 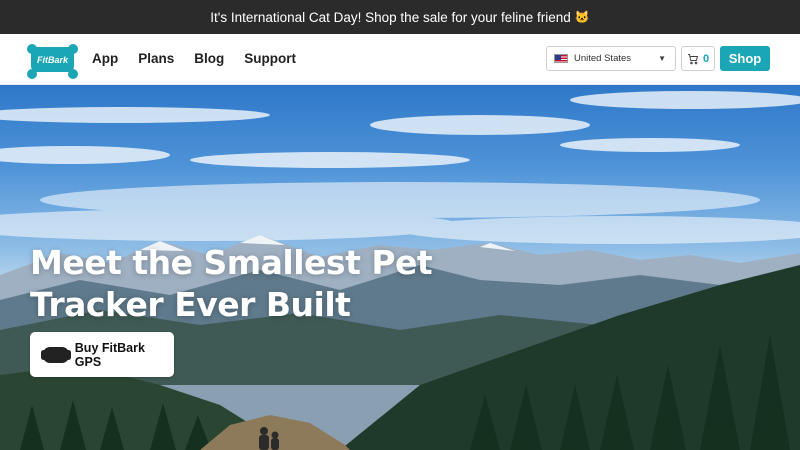 What do you see at coordinates (582, 17) in the screenshot?
I see `cat-emoji-icon: 🐱` at bounding box center [582, 17].